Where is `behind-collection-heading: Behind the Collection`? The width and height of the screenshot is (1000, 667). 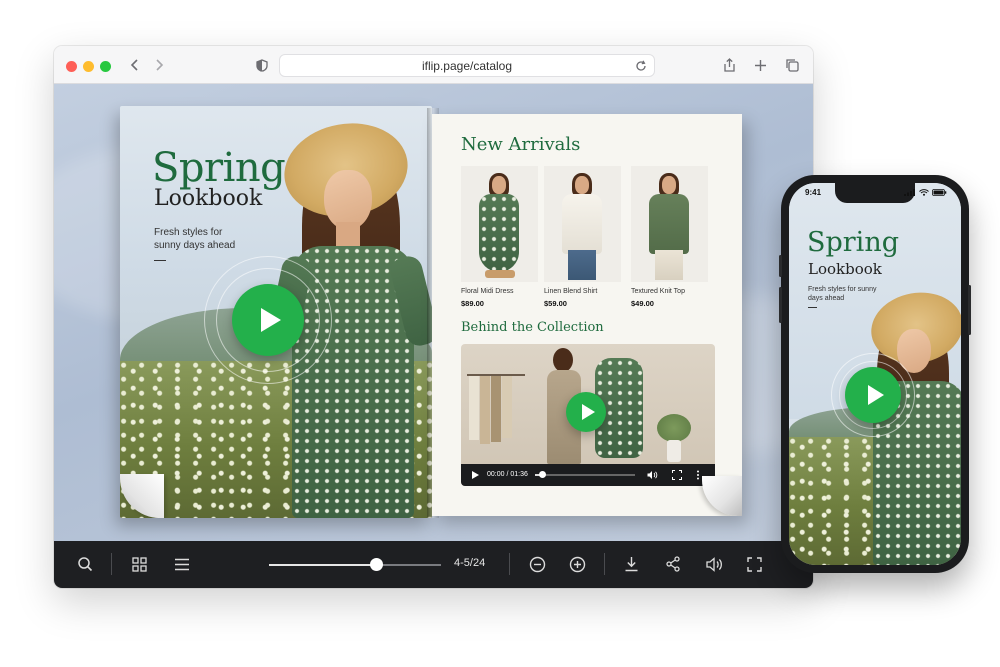 behind-collection-heading: Behind the Collection is located at coordinates (532, 327).